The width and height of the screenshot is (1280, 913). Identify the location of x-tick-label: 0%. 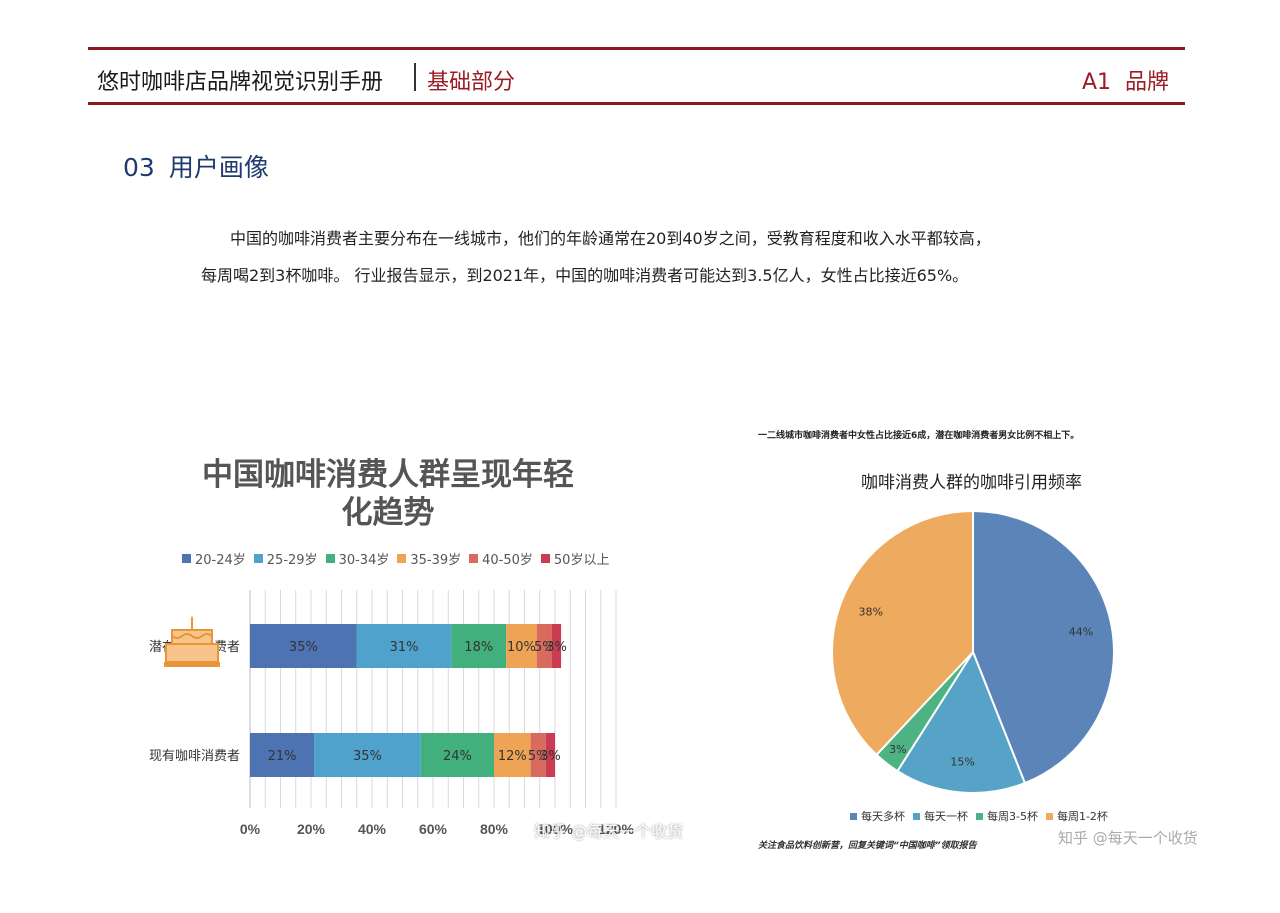
(250, 829).